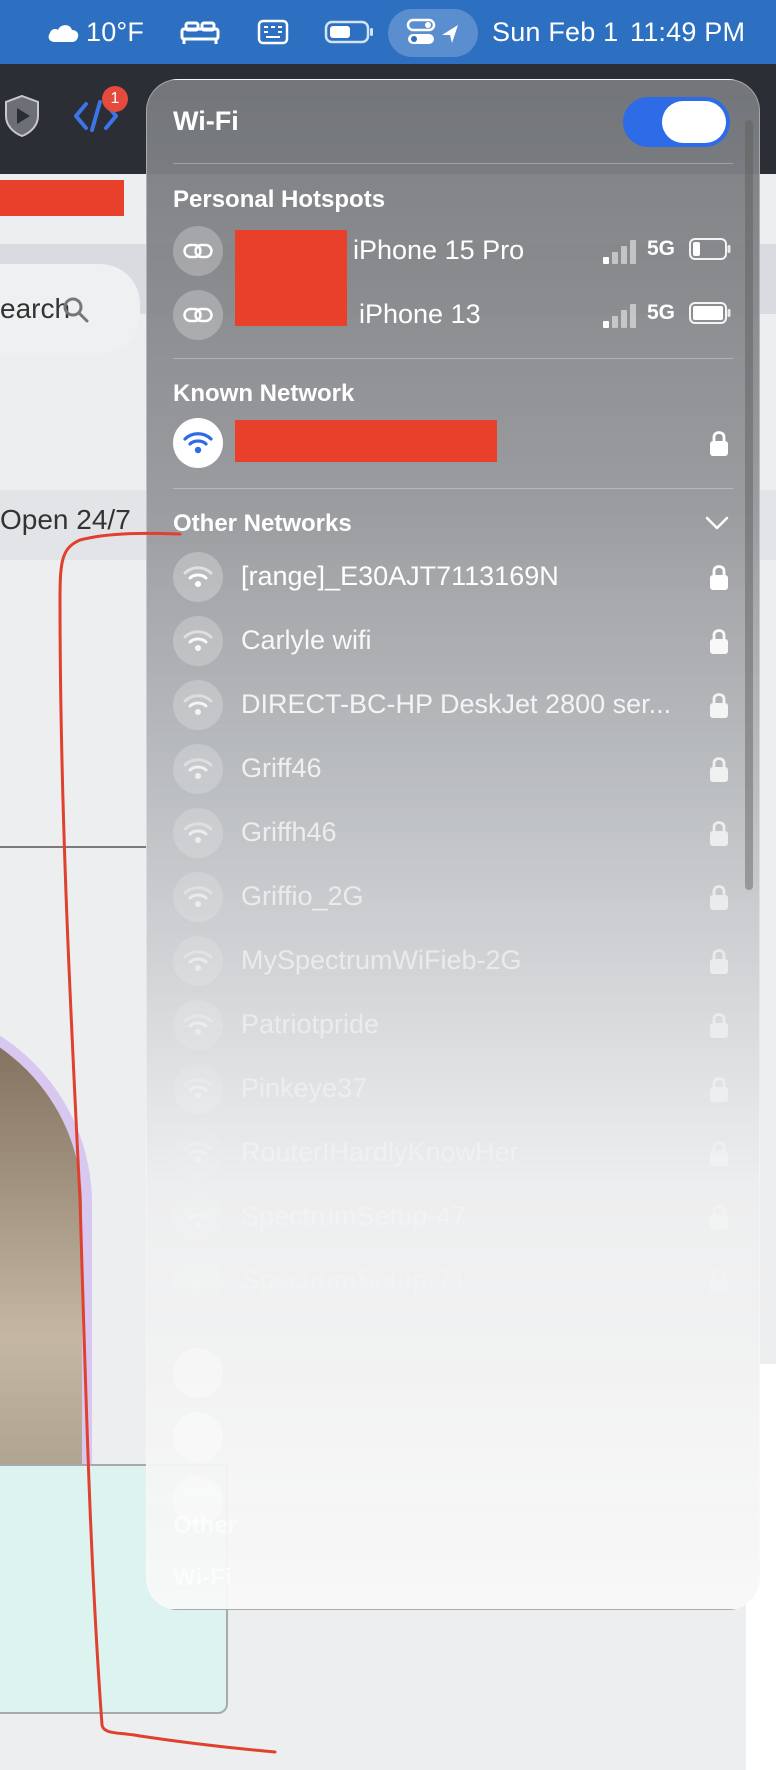 This screenshot has width=776, height=1770. I want to click on notification-count: 1, so click(115, 98).